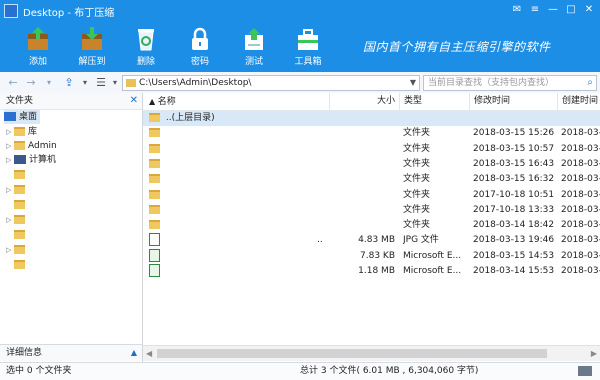 The height and width of the screenshot is (380, 600). Describe the element at coordinates (69, 82) in the screenshot. I see `up-folder-icon: ⇪` at that location.